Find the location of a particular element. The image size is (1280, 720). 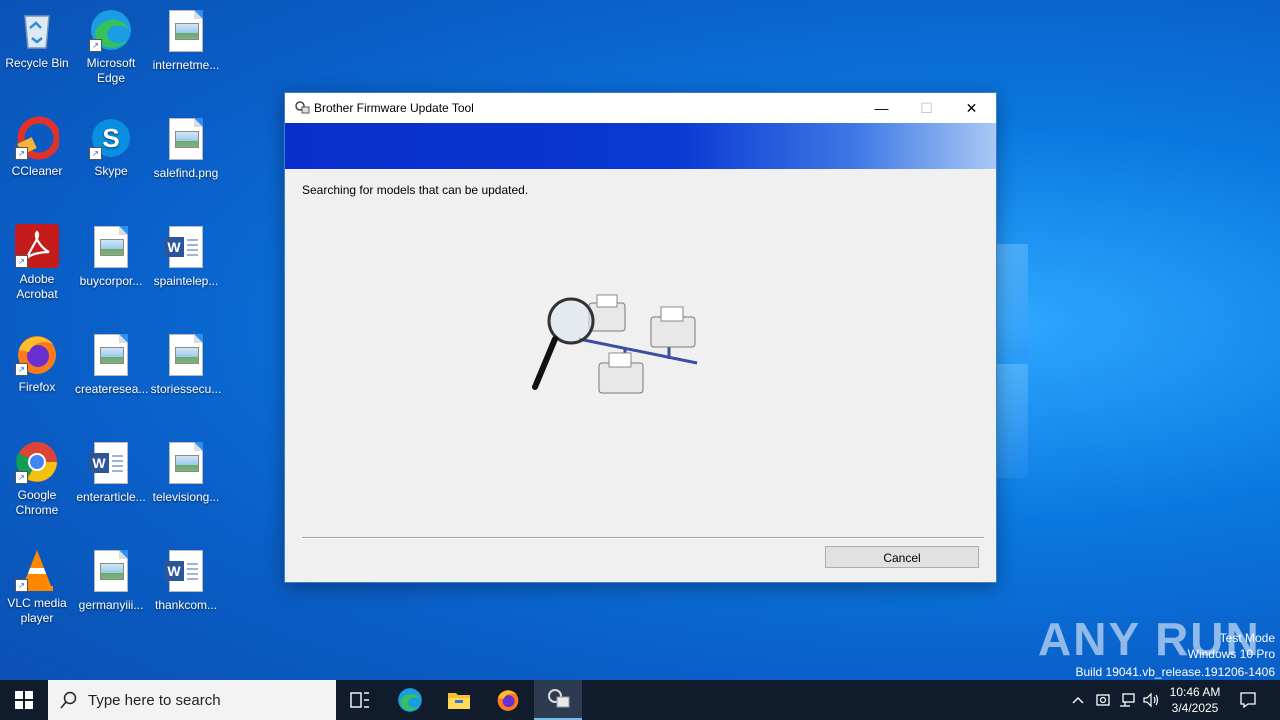

edge-icon is located at coordinates (410, 700).